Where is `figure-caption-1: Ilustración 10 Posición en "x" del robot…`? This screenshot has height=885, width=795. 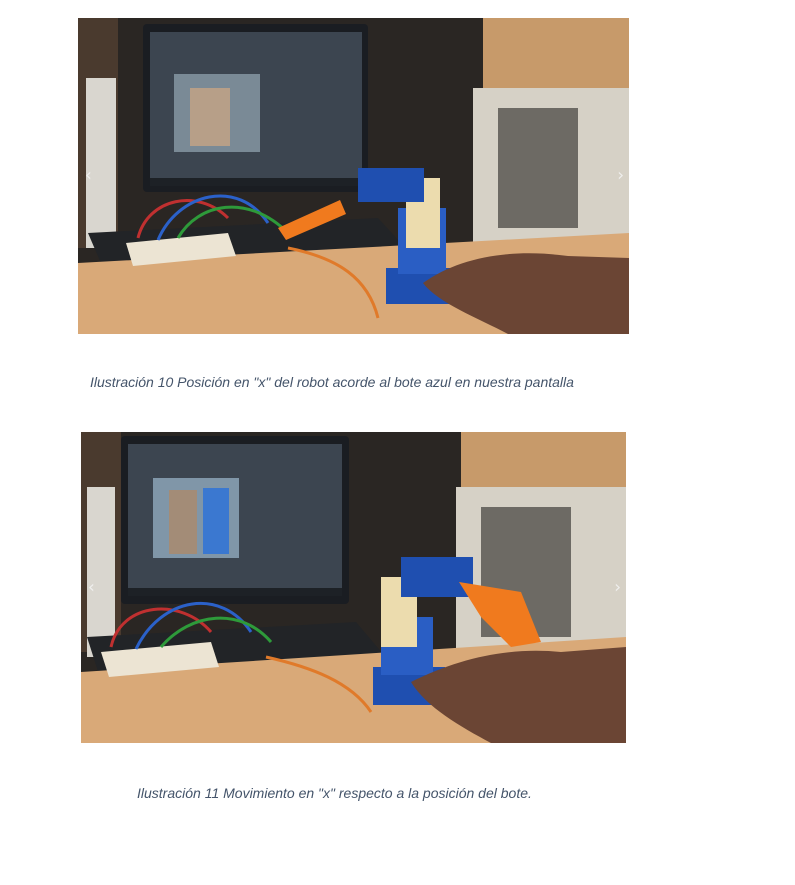
figure-caption-1: Ilustración 10 Posición en "x" del robot… is located at coordinates (332, 382).